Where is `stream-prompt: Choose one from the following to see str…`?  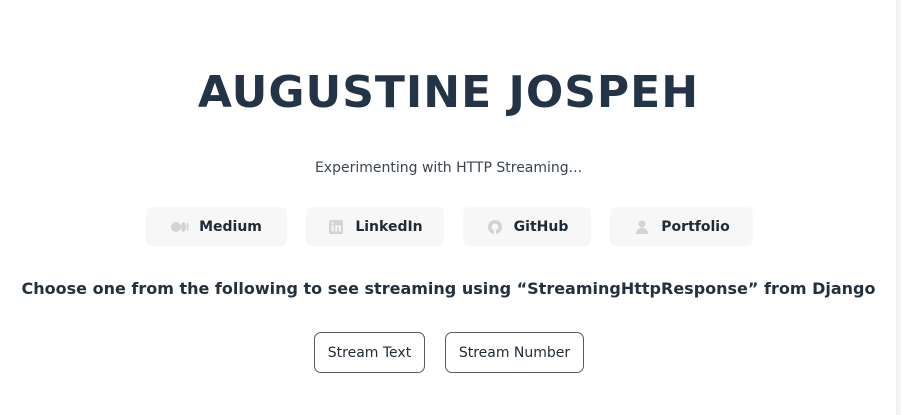 stream-prompt: Choose one from the following to see str… is located at coordinates (448, 288).